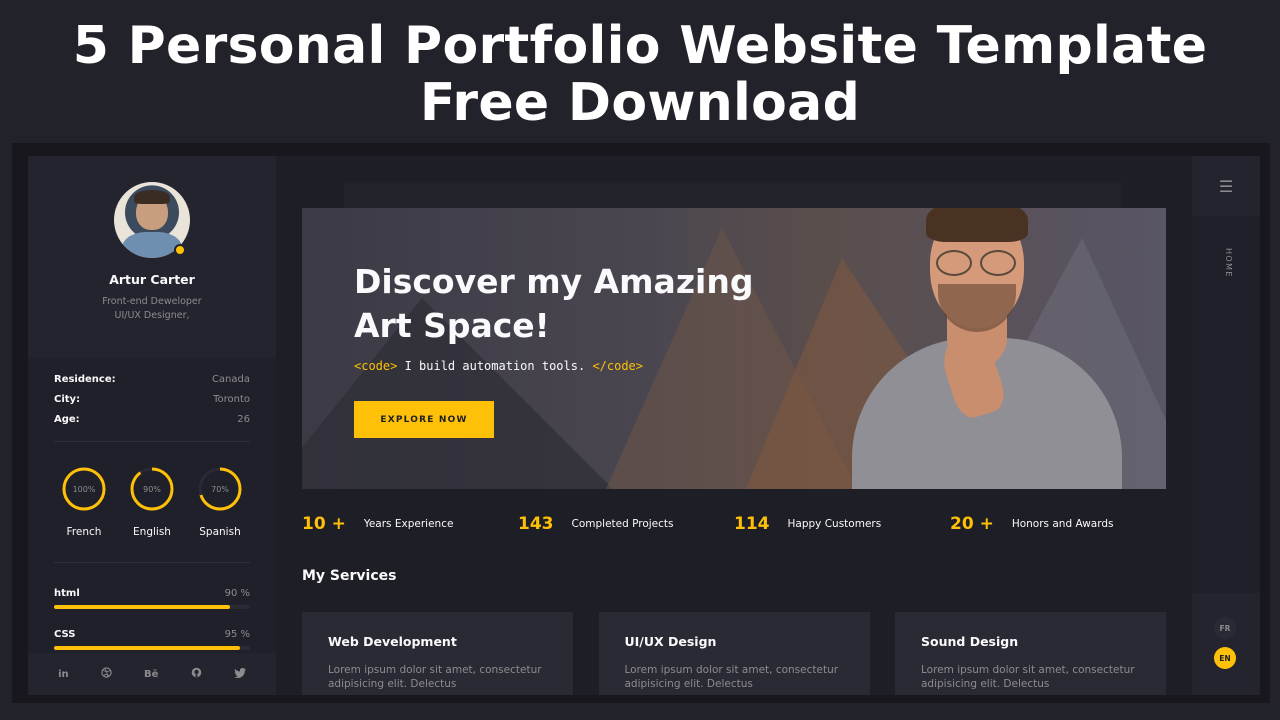 Image resolution: width=1280 pixels, height=720 pixels. What do you see at coordinates (752, 524) in the screenshot?
I see `stat-number: 114` at bounding box center [752, 524].